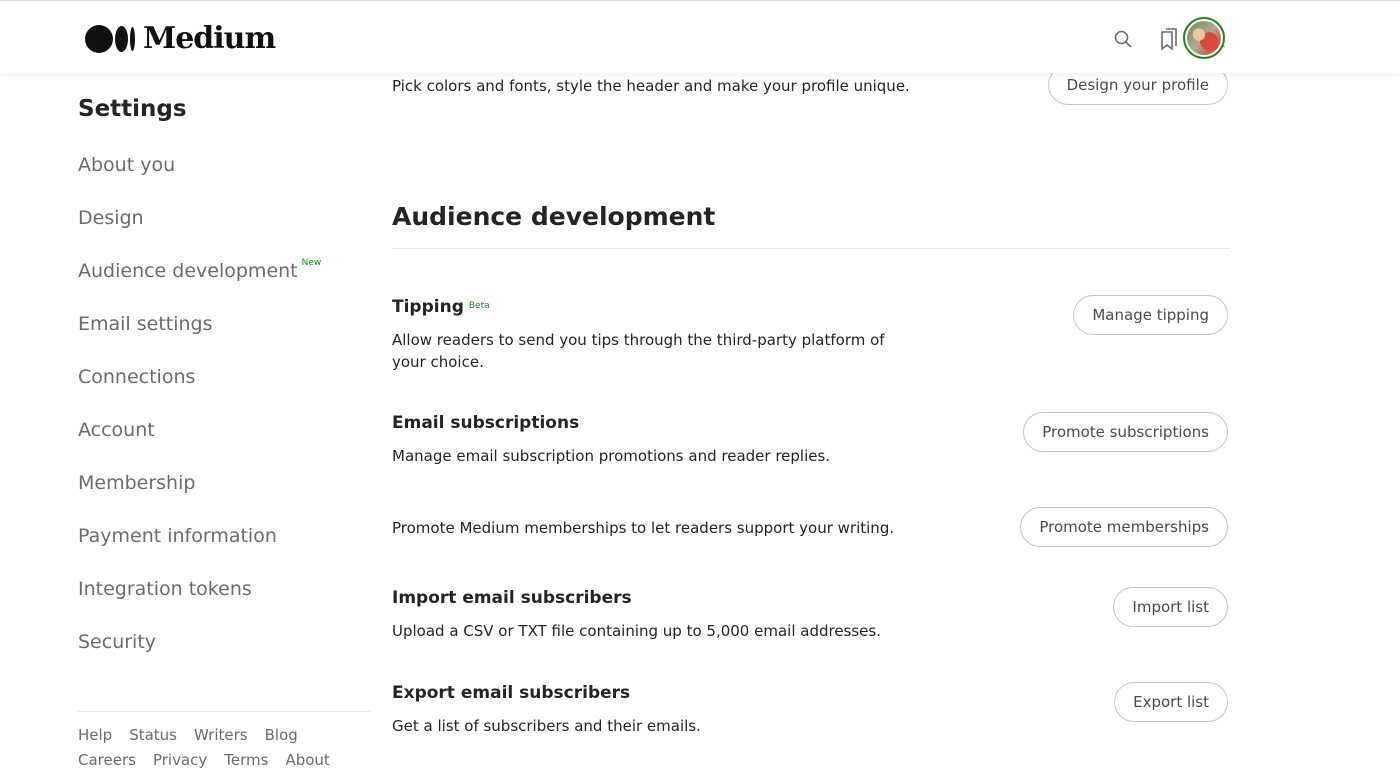 The width and height of the screenshot is (1400, 782). Describe the element at coordinates (180, 763) in the screenshot. I see `footer-link-privacy: Privacy` at that location.